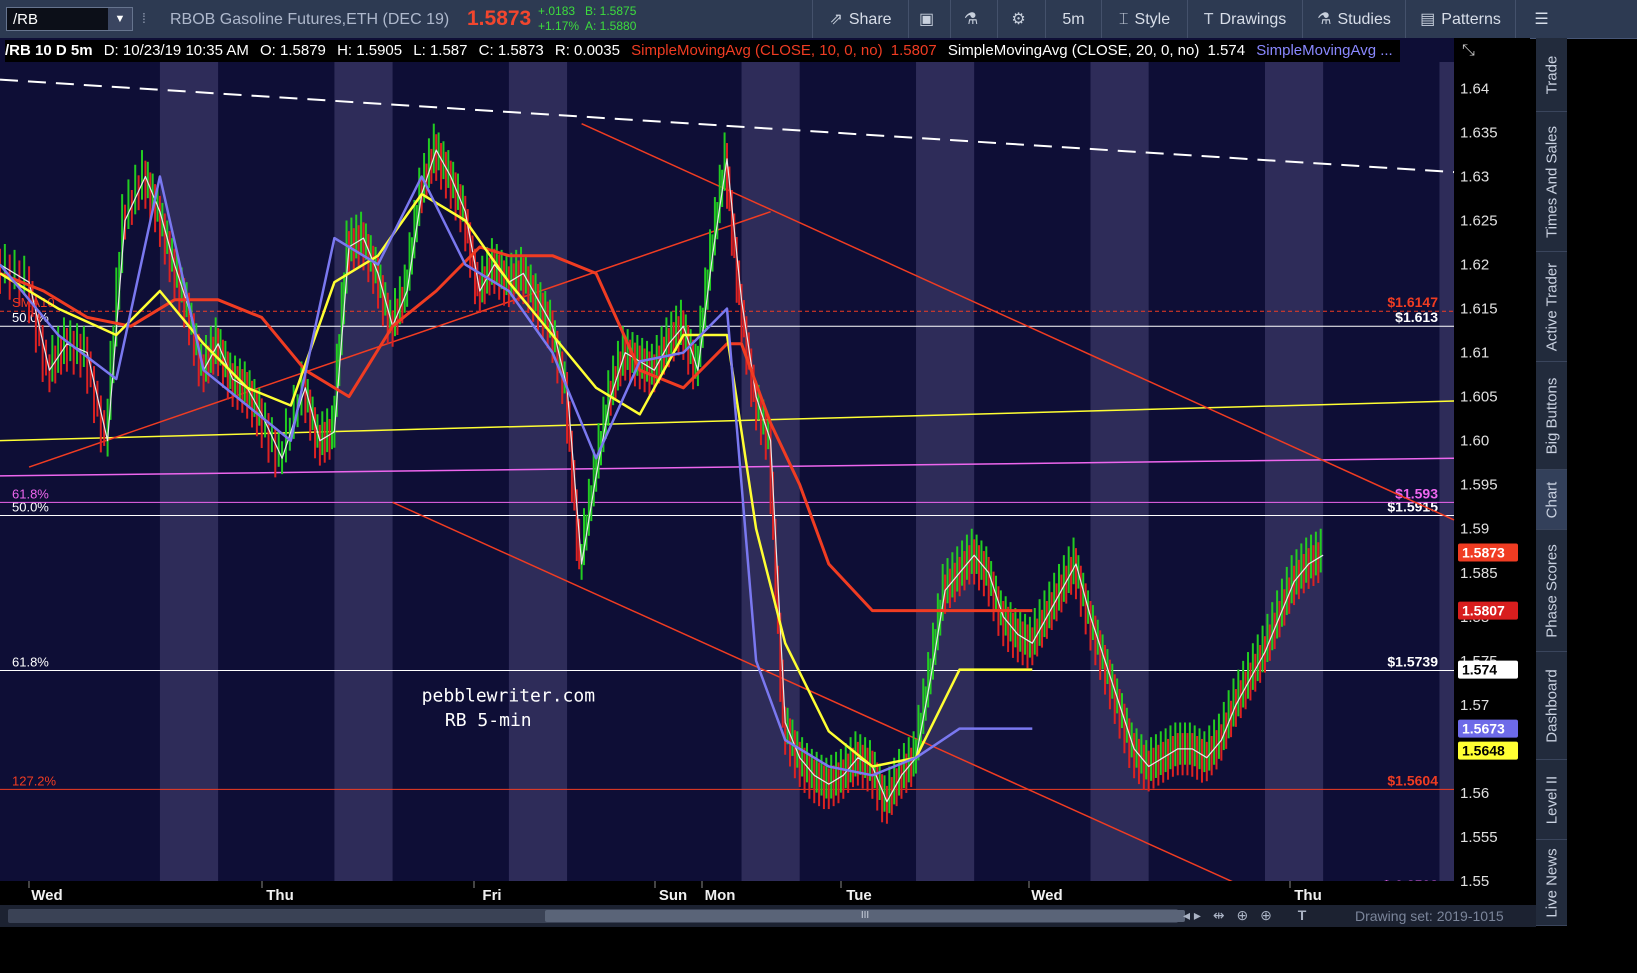 Image resolution: width=1637 pixels, height=973 pixels. I want to click on scroll-right-icon: ▸, so click(1197, 915).